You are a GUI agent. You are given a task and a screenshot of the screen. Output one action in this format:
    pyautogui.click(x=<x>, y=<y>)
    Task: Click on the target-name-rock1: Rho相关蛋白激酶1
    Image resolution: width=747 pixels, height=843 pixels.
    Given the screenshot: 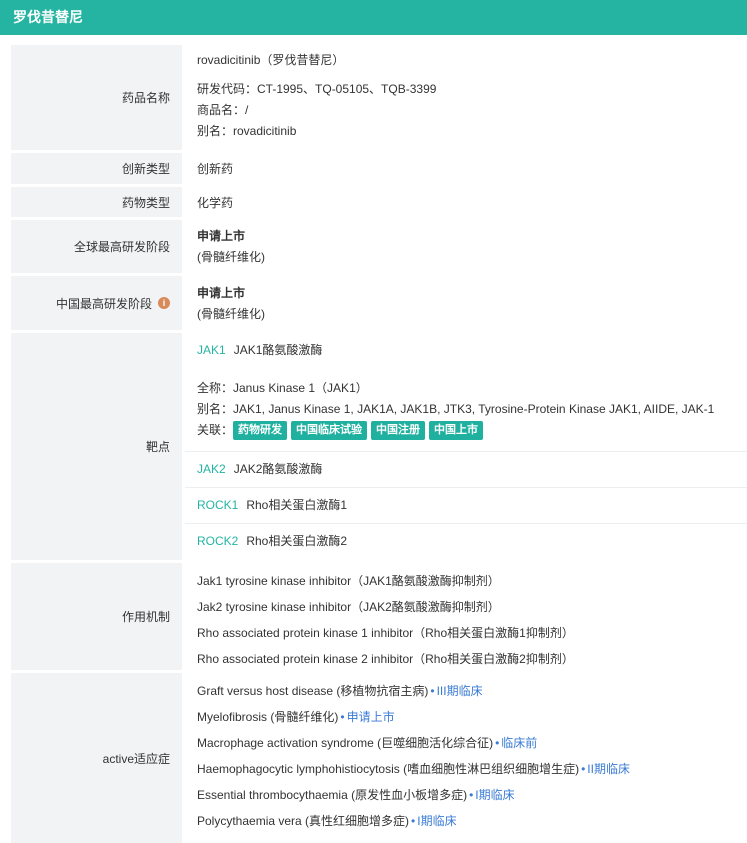 What is the action you would take?
    pyautogui.click(x=297, y=505)
    